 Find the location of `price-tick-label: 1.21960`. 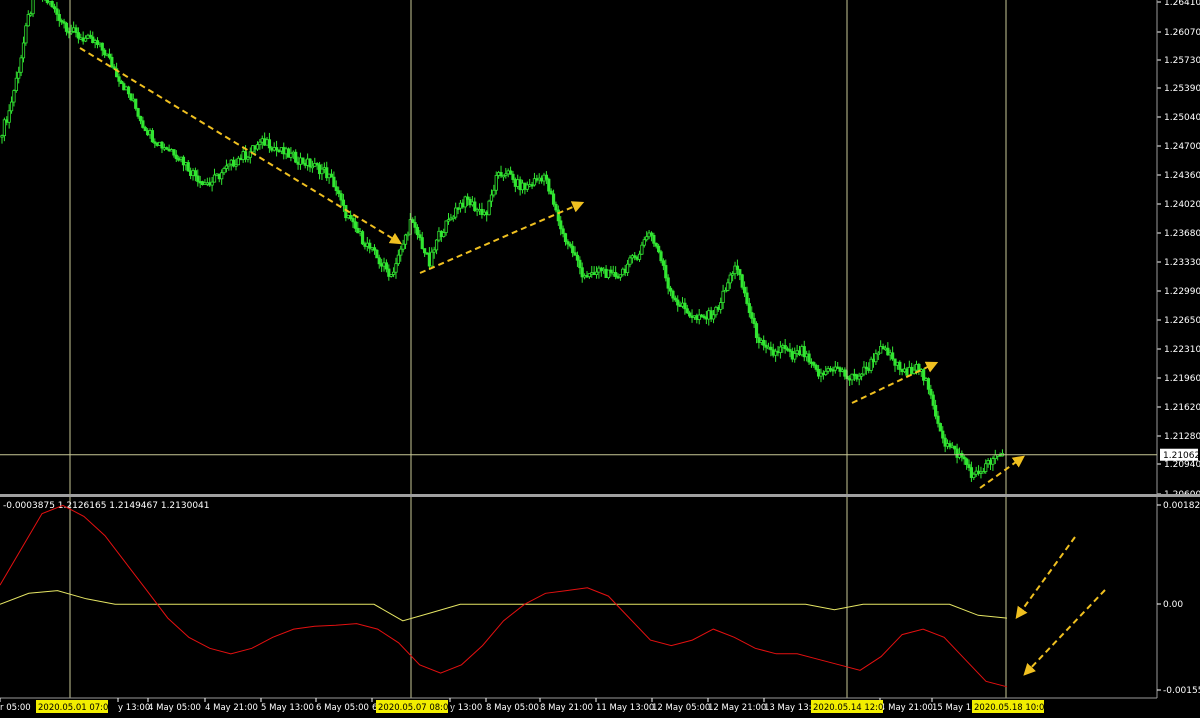

price-tick-label: 1.21960 is located at coordinates (1182, 379).